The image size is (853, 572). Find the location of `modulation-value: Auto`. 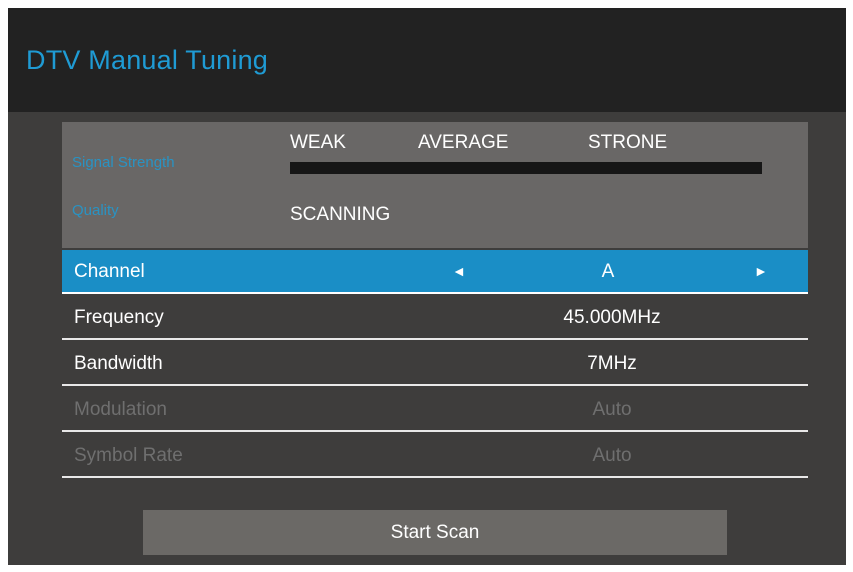

modulation-value: Auto is located at coordinates (612, 409).